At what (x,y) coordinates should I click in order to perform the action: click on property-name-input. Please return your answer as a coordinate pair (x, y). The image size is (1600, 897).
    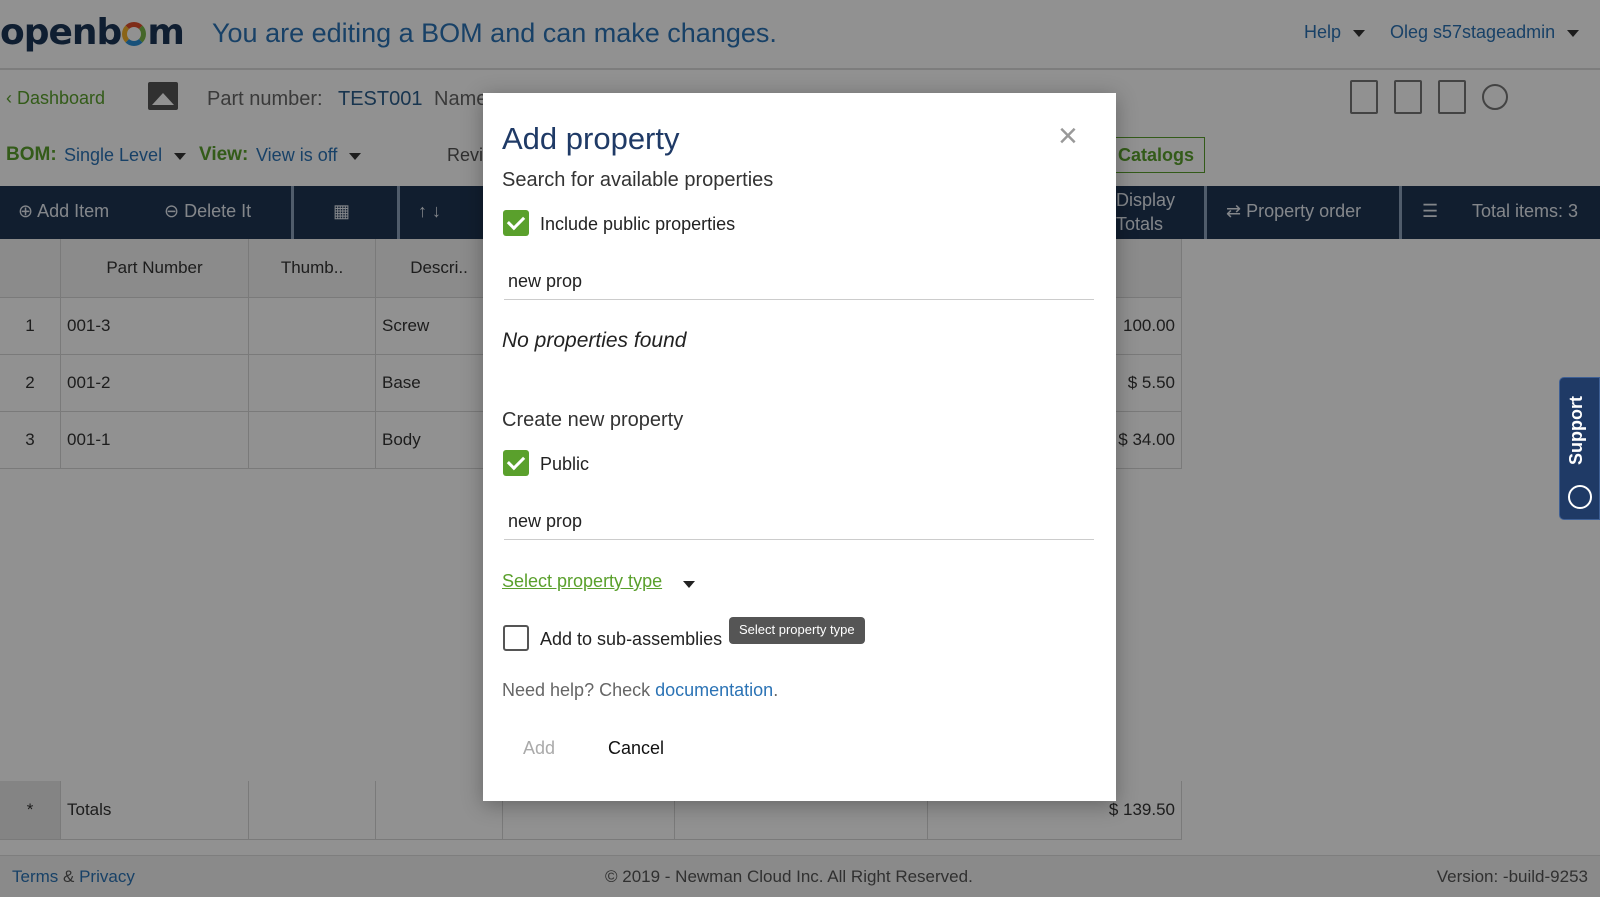
    Looking at the image, I should click on (799, 522).